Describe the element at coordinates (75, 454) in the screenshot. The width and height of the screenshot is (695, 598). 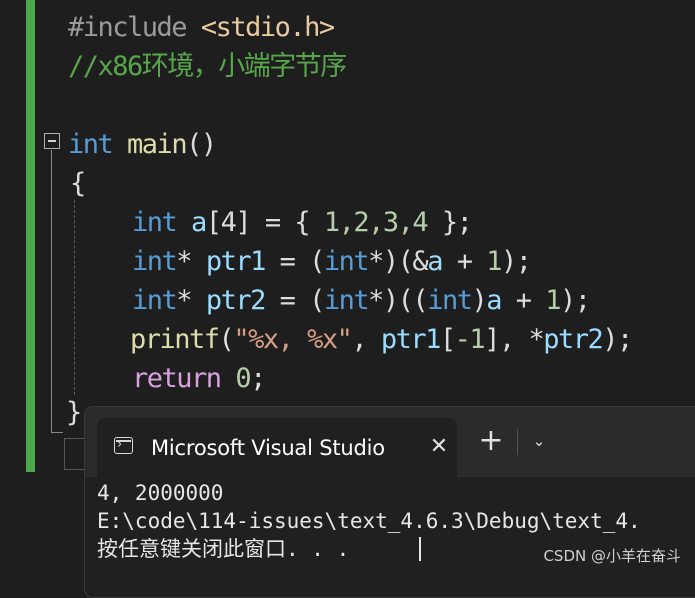
I see `editor-glyph-box` at that location.